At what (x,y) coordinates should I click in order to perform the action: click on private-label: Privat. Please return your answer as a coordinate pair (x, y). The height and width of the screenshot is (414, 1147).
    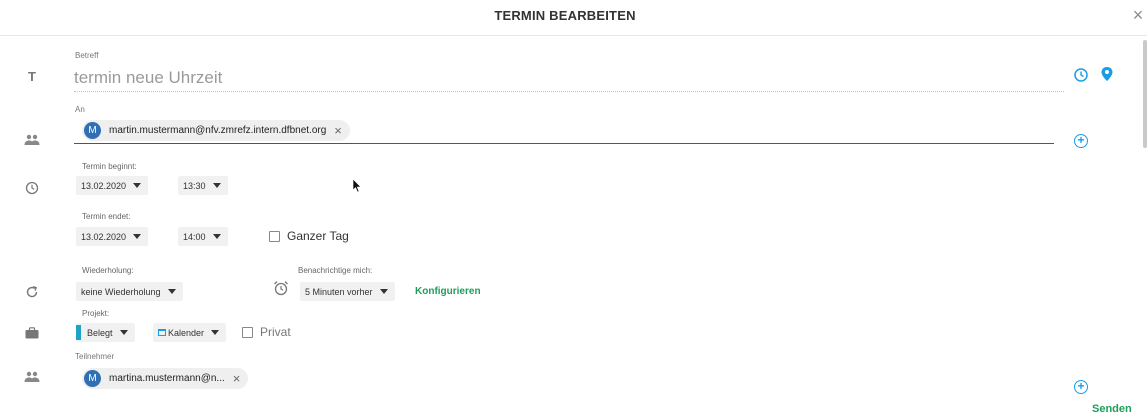
    Looking at the image, I should click on (275, 332).